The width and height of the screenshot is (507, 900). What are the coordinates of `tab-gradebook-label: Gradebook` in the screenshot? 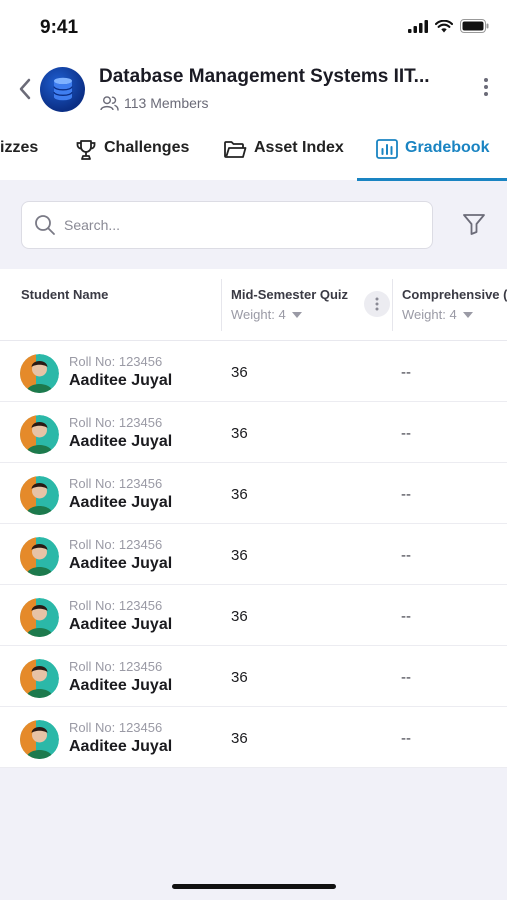 It's located at (447, 147).